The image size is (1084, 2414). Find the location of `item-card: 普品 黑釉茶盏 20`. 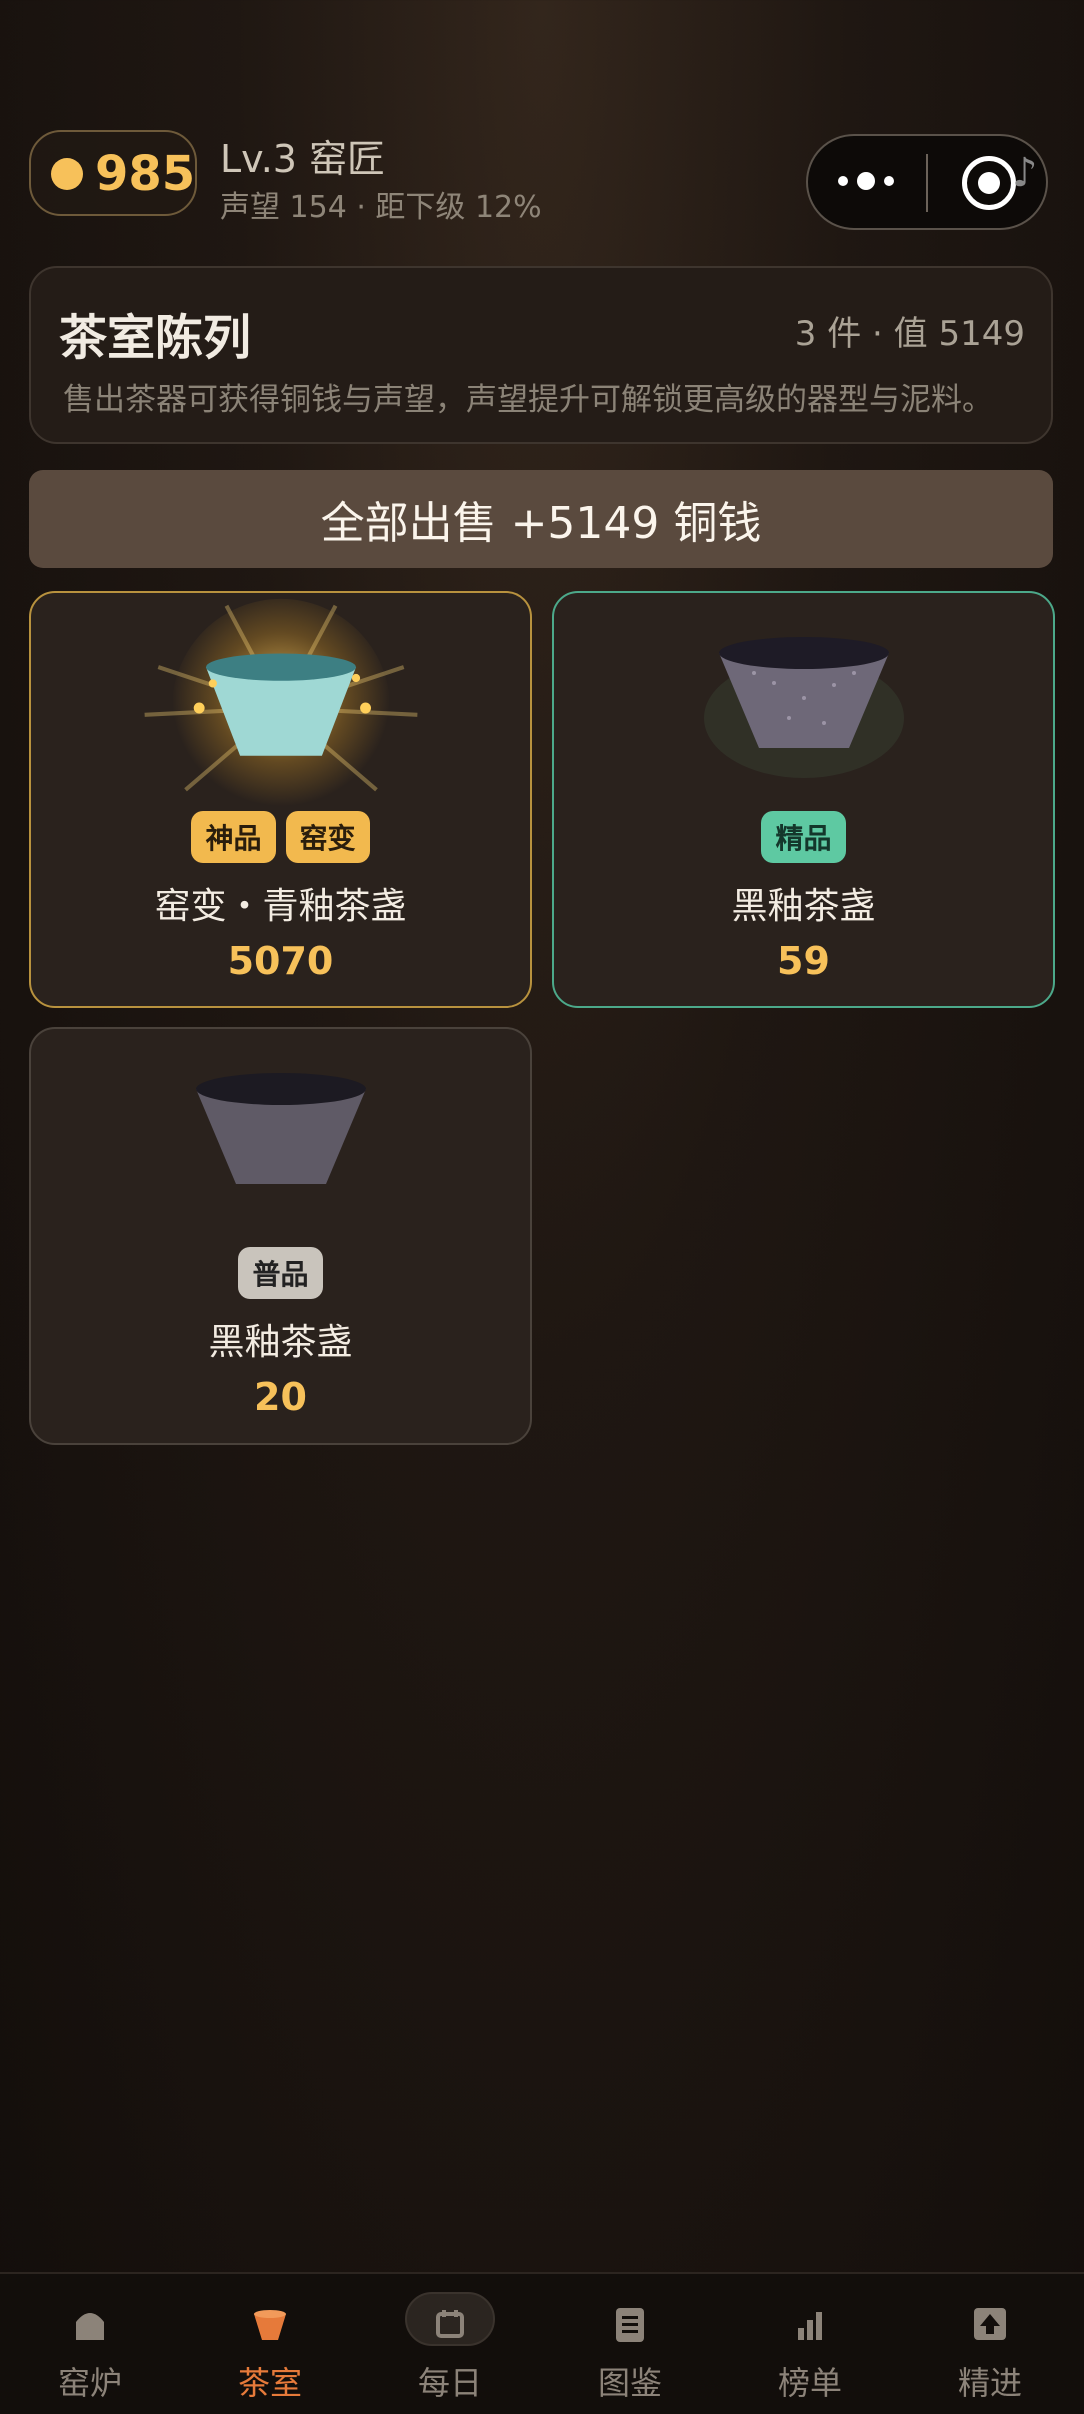

item-card: 普品 黑釉茶盏 20 is located at coordinates (280, 1236).